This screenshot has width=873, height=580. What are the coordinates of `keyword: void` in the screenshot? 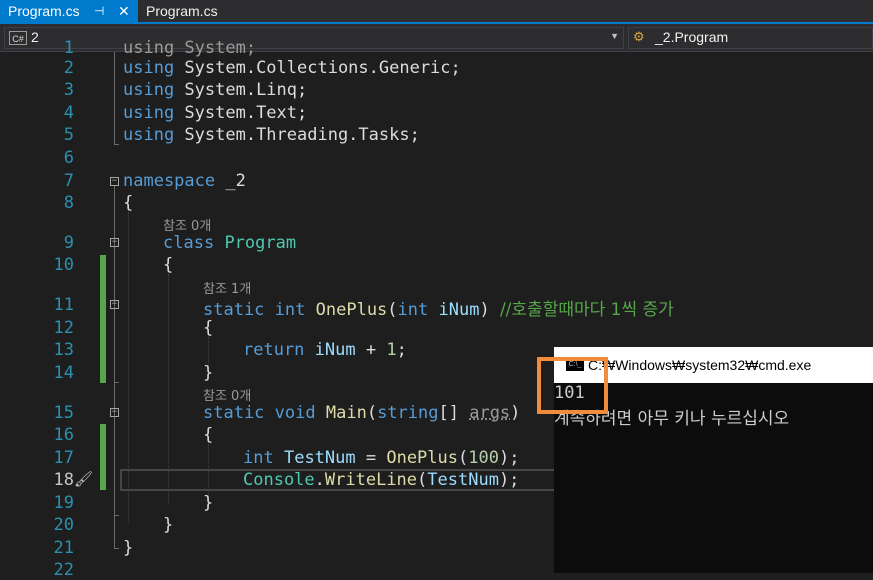 It's located at (295, 413).